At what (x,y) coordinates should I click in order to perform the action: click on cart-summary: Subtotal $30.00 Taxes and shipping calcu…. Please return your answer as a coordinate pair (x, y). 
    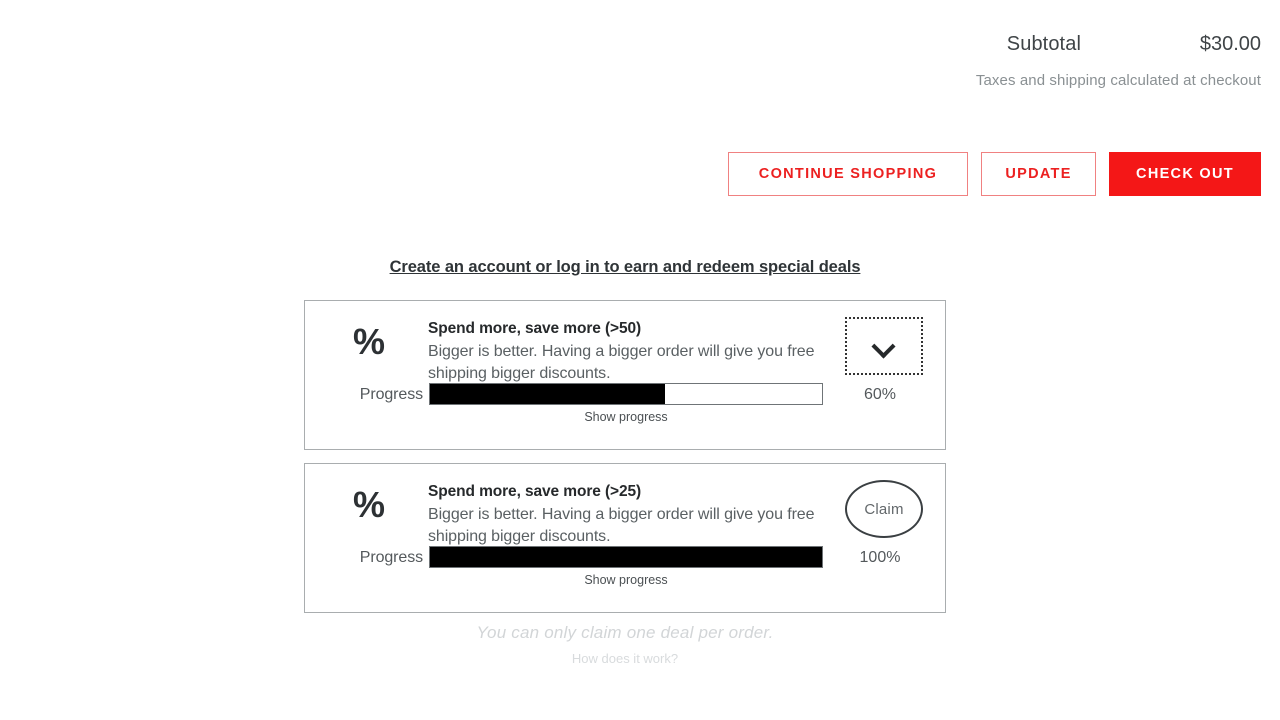
    Looking at the image, I should click on (961, 44).